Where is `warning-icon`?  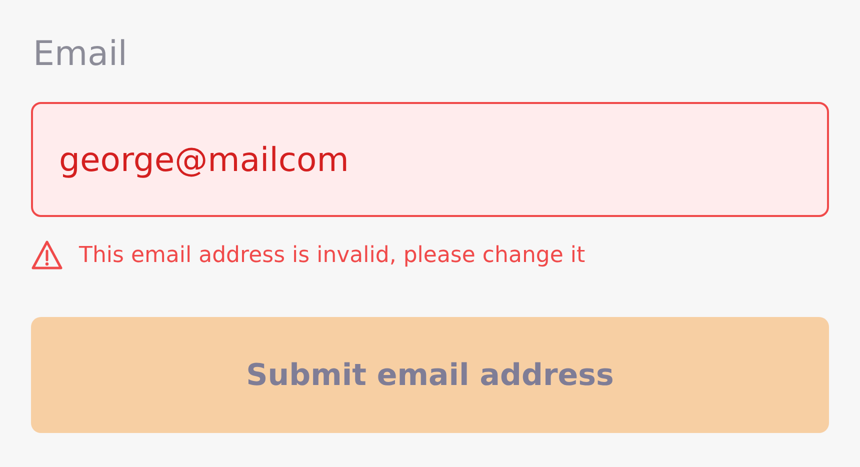
warning-icon is located at coordinates (47, 255).